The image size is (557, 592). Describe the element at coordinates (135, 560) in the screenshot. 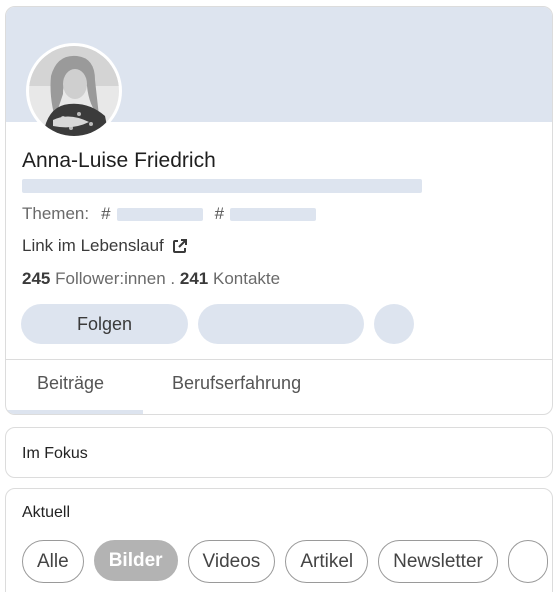

I see `filter-chip-images: Bilder` at that location.